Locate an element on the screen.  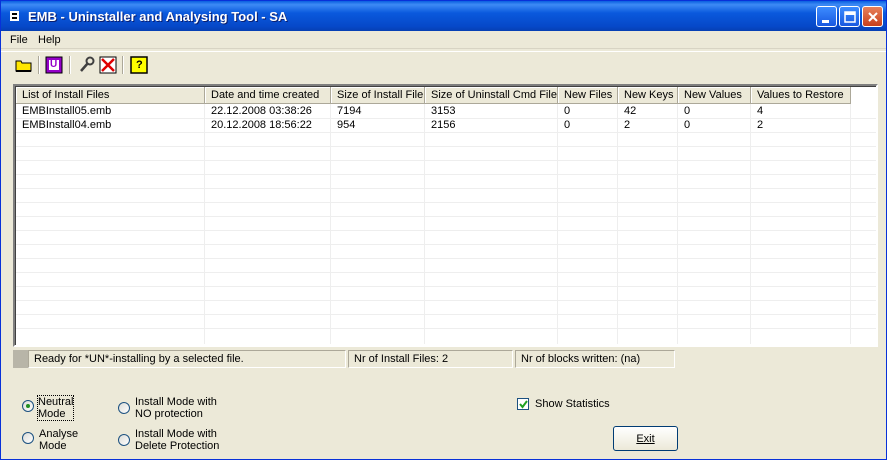
column-header: New Files is located at coordinates (588, 95).